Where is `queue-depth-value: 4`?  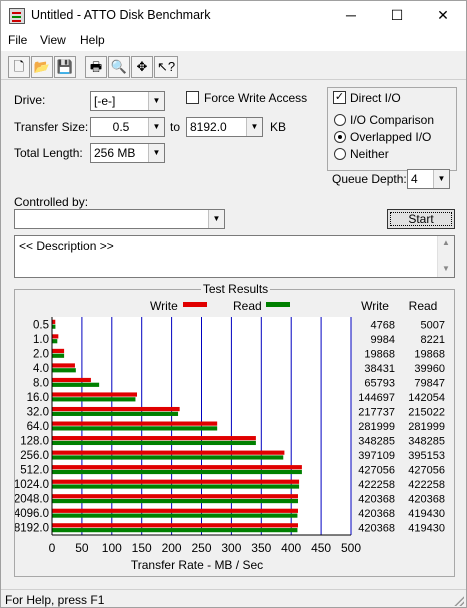
queue-depth-value: 4 is located at coordinates (414, 179).